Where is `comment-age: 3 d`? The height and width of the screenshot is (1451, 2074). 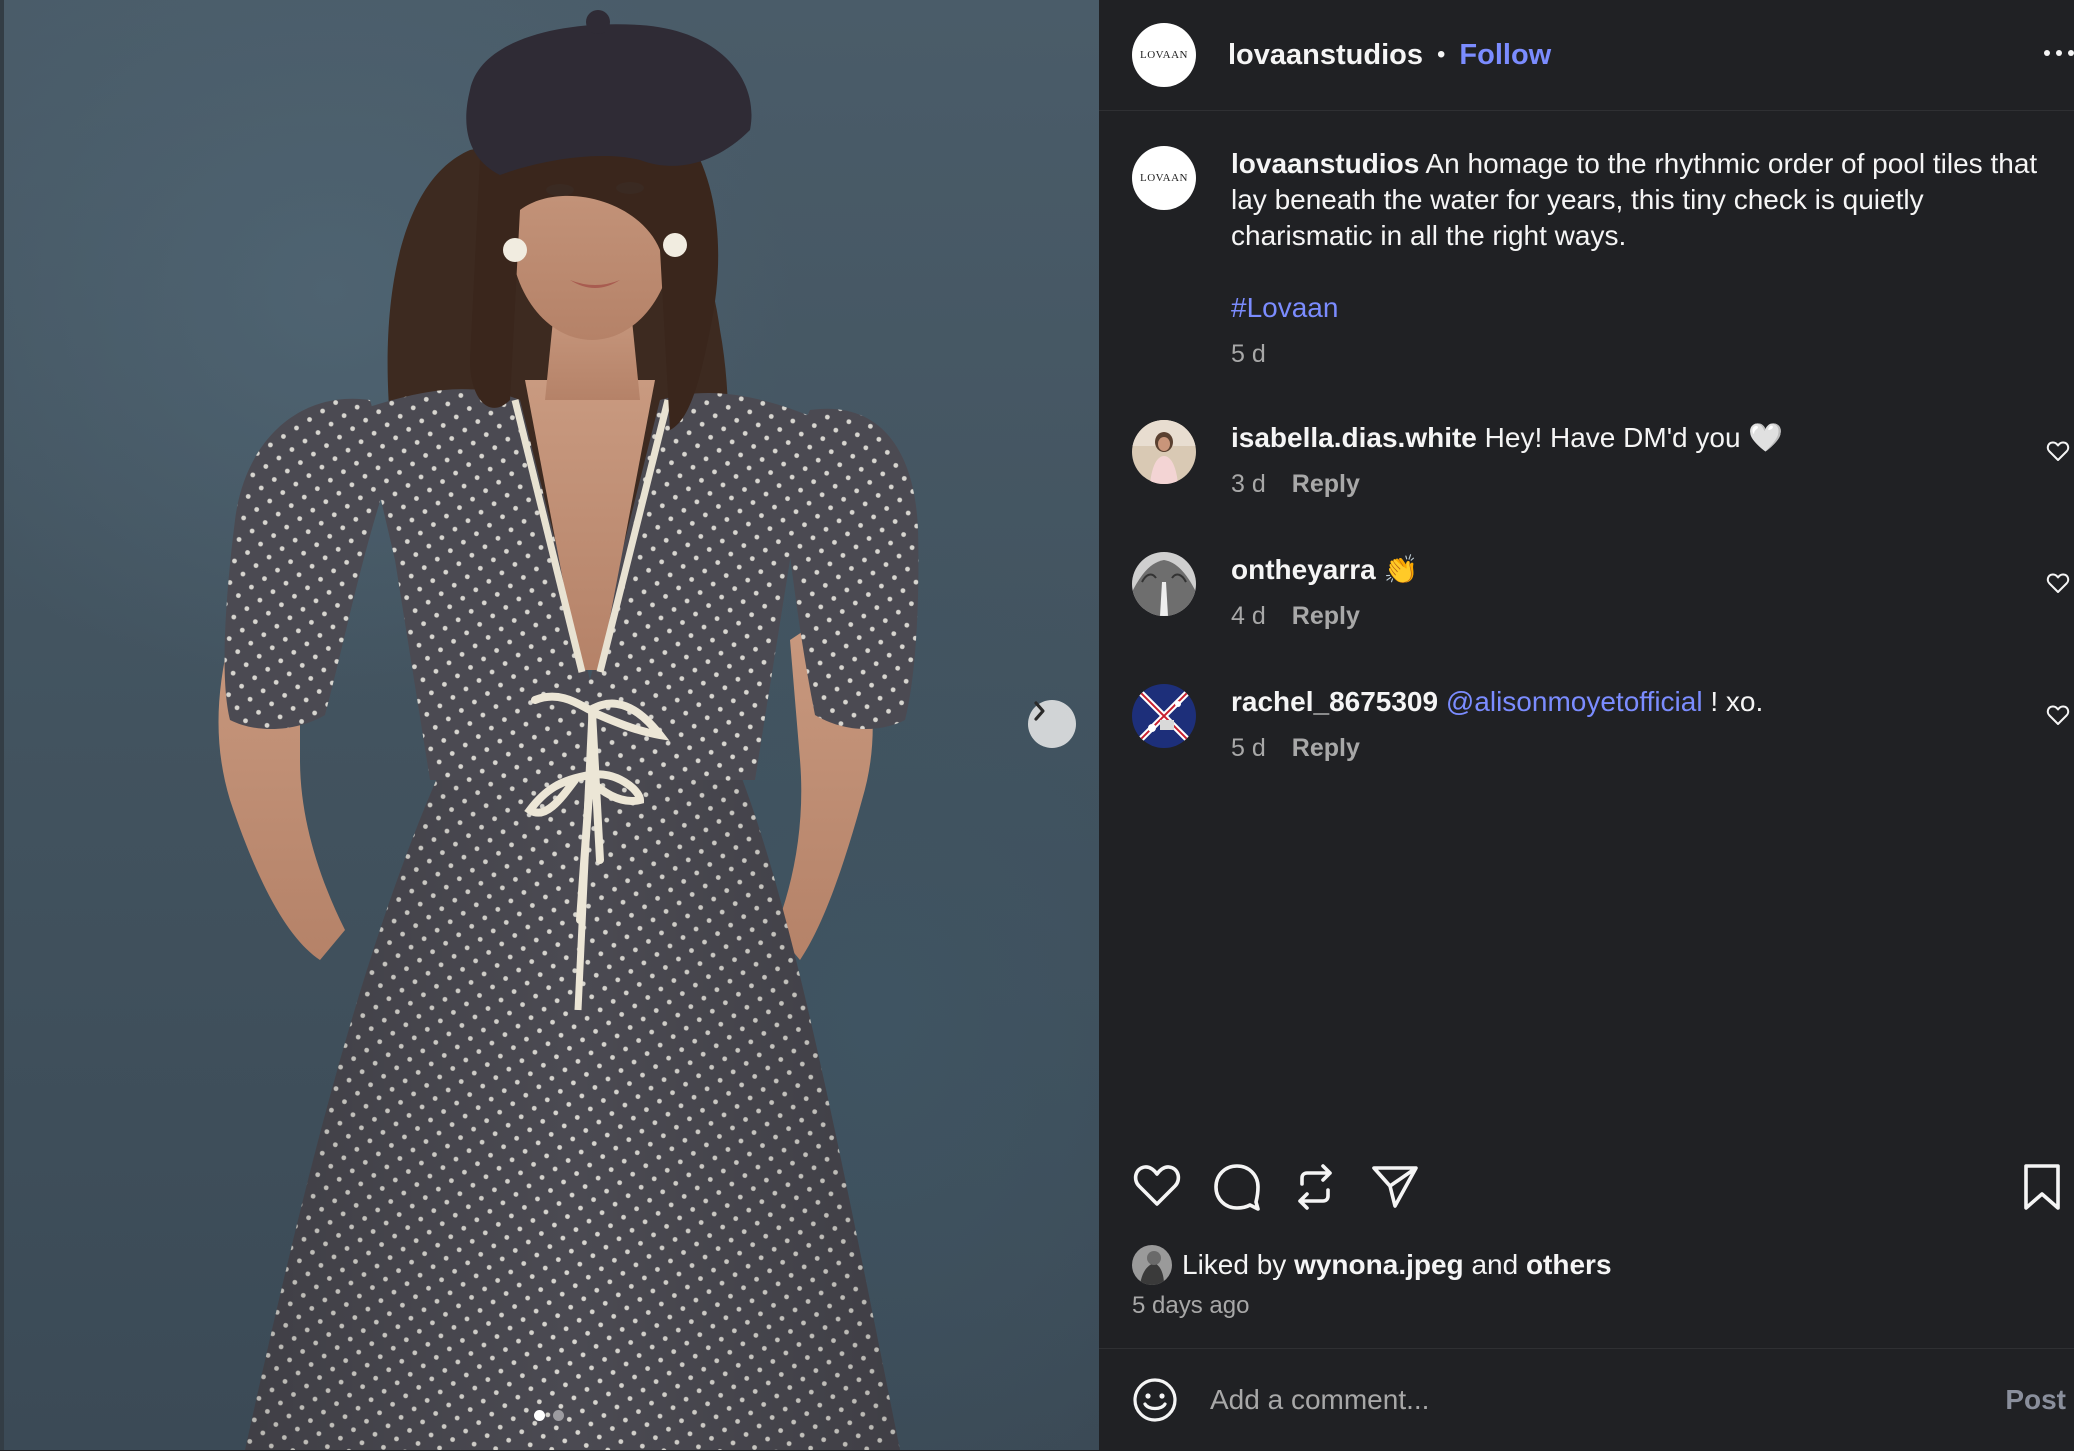
comment-age: 3 d is located at coordinates (1248, 484).